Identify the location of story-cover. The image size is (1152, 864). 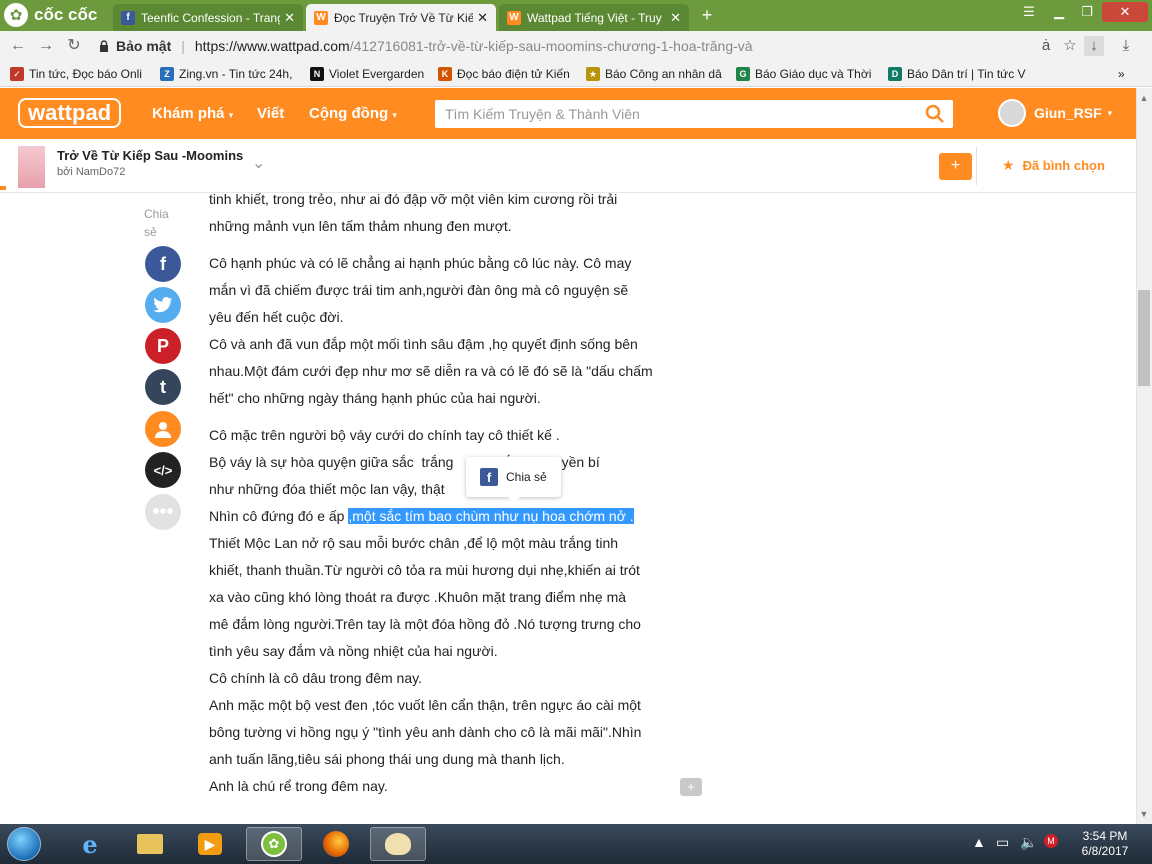
(31, 167).